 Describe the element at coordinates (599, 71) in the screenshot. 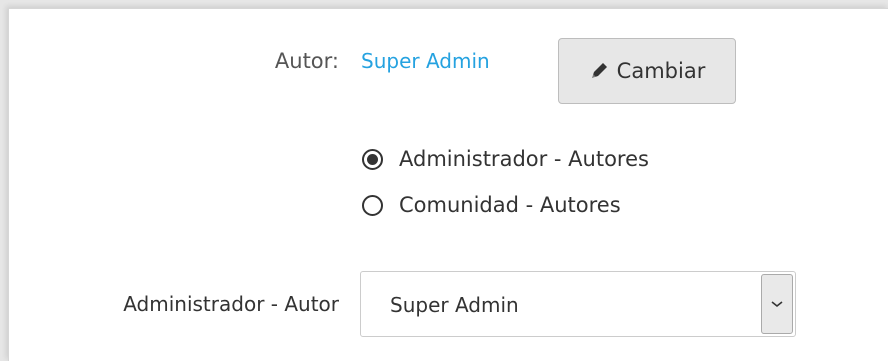

I see `pencil-icon` at that location.